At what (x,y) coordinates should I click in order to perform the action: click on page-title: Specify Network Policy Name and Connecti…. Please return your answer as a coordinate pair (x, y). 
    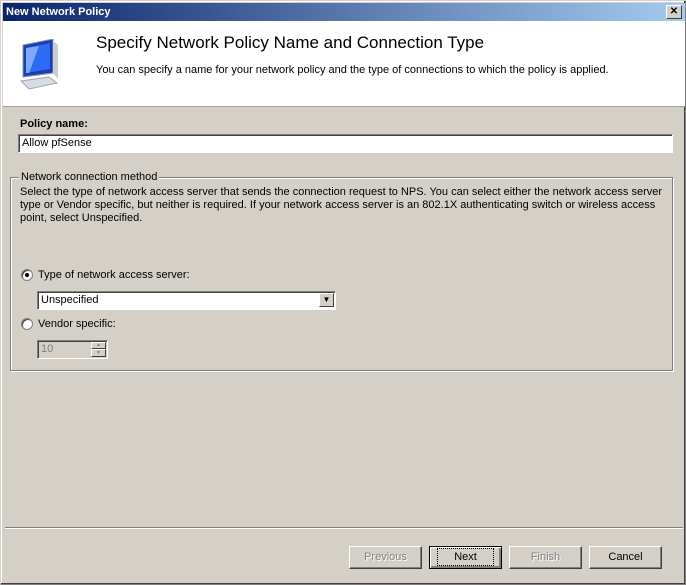
    Looking at the image, I should click on (290, 42).